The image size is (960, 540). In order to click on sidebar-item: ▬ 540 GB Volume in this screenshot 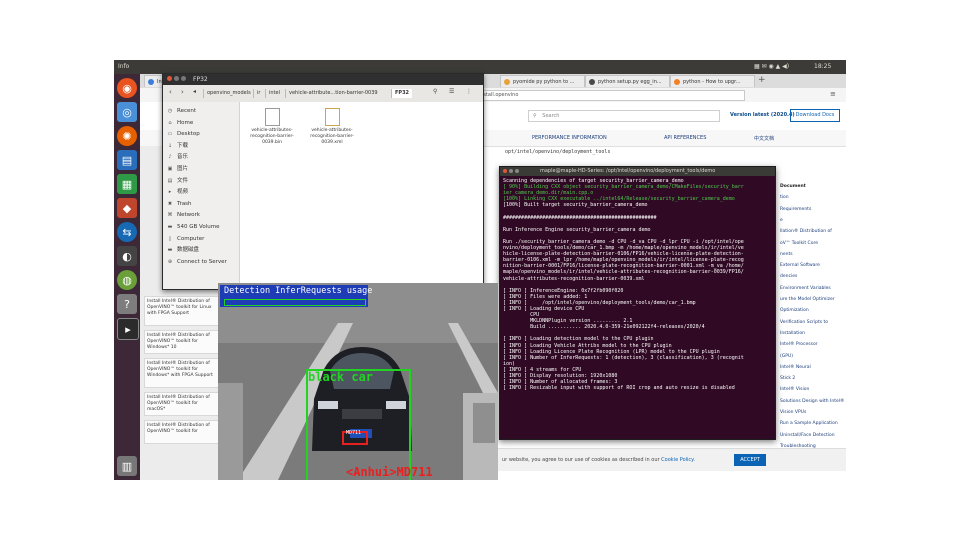, I will do `click(193, 227)`.